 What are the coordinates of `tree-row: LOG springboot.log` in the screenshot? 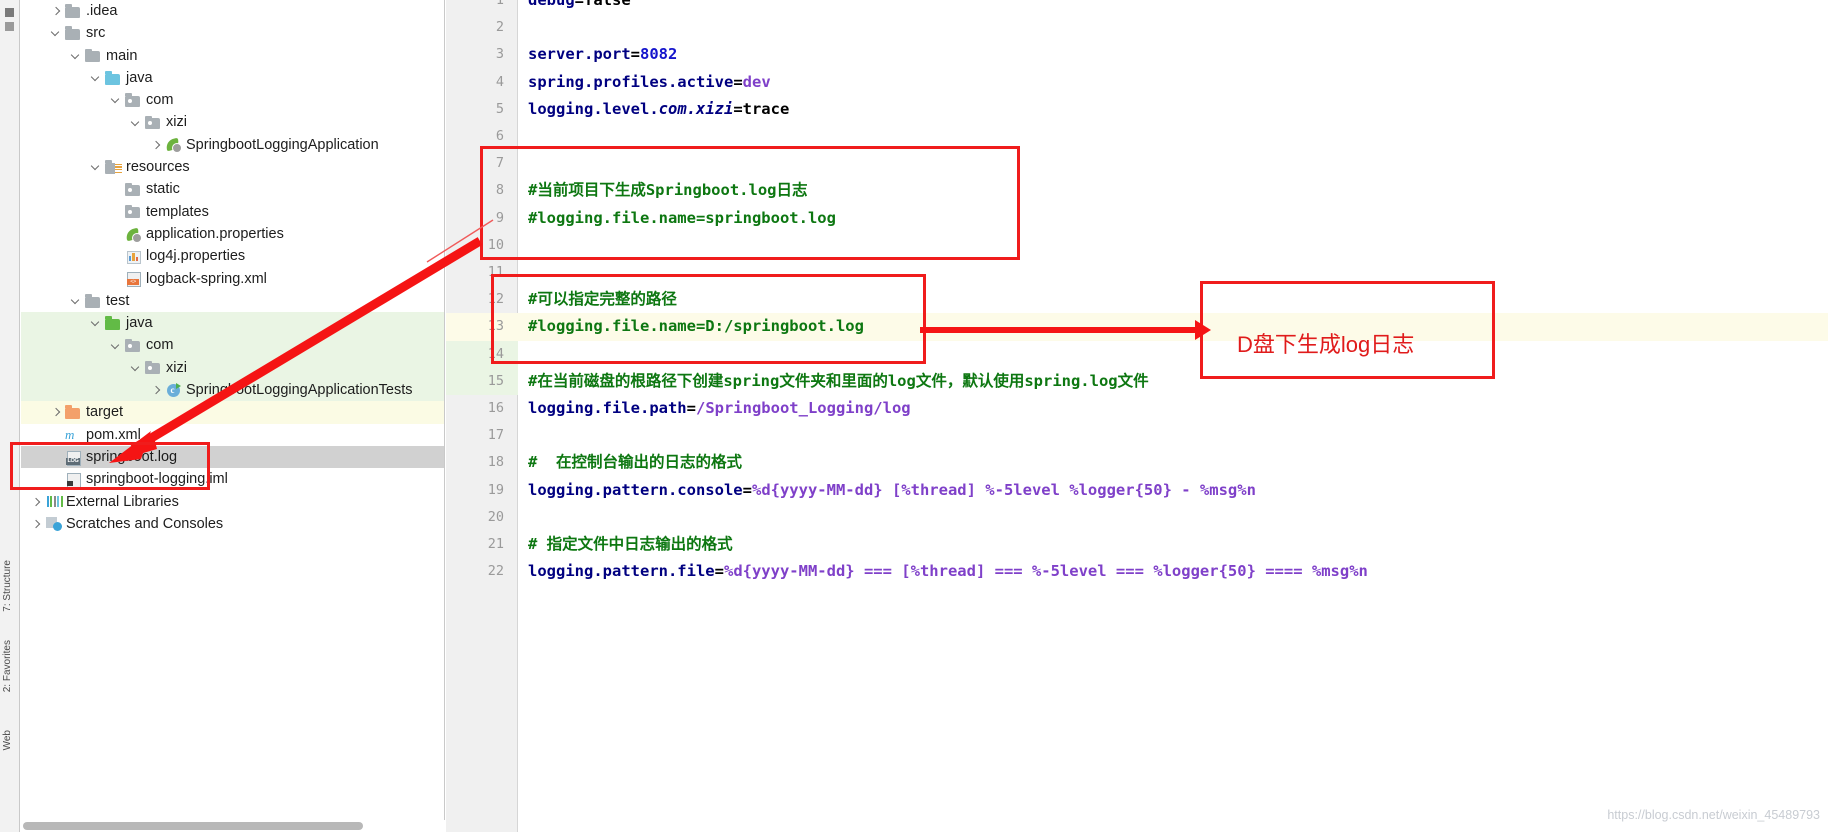 It's located at (232, 457).